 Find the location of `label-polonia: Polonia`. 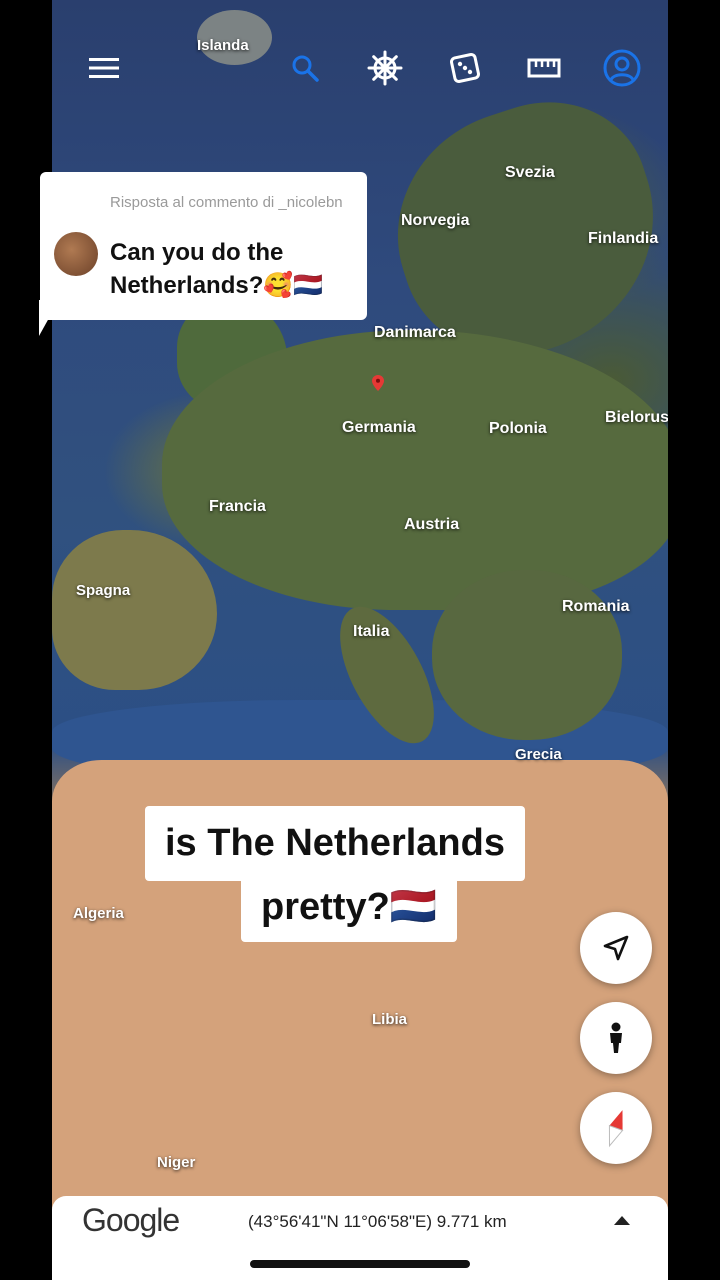

label-polonia: Polonia is located at coordinates (518, 428).